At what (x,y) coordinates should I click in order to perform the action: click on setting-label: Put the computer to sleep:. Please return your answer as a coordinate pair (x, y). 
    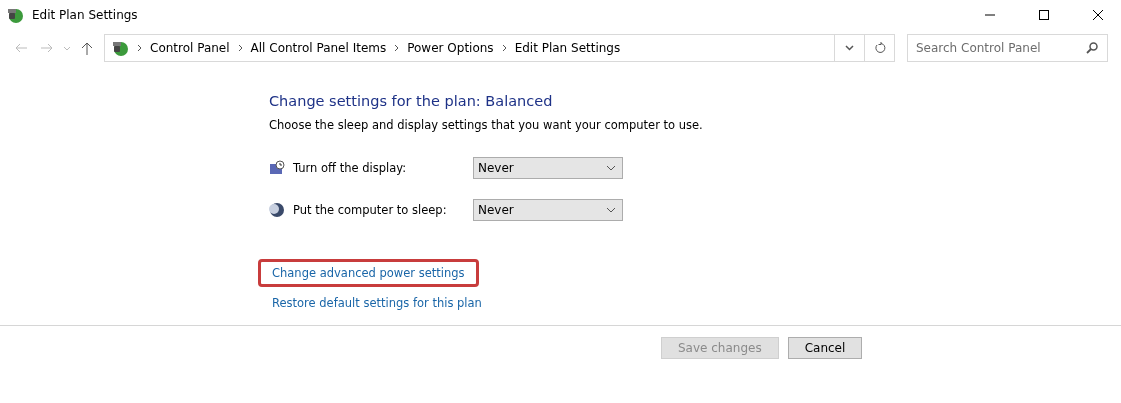
    Looking at the image, I should click on (370, 210).